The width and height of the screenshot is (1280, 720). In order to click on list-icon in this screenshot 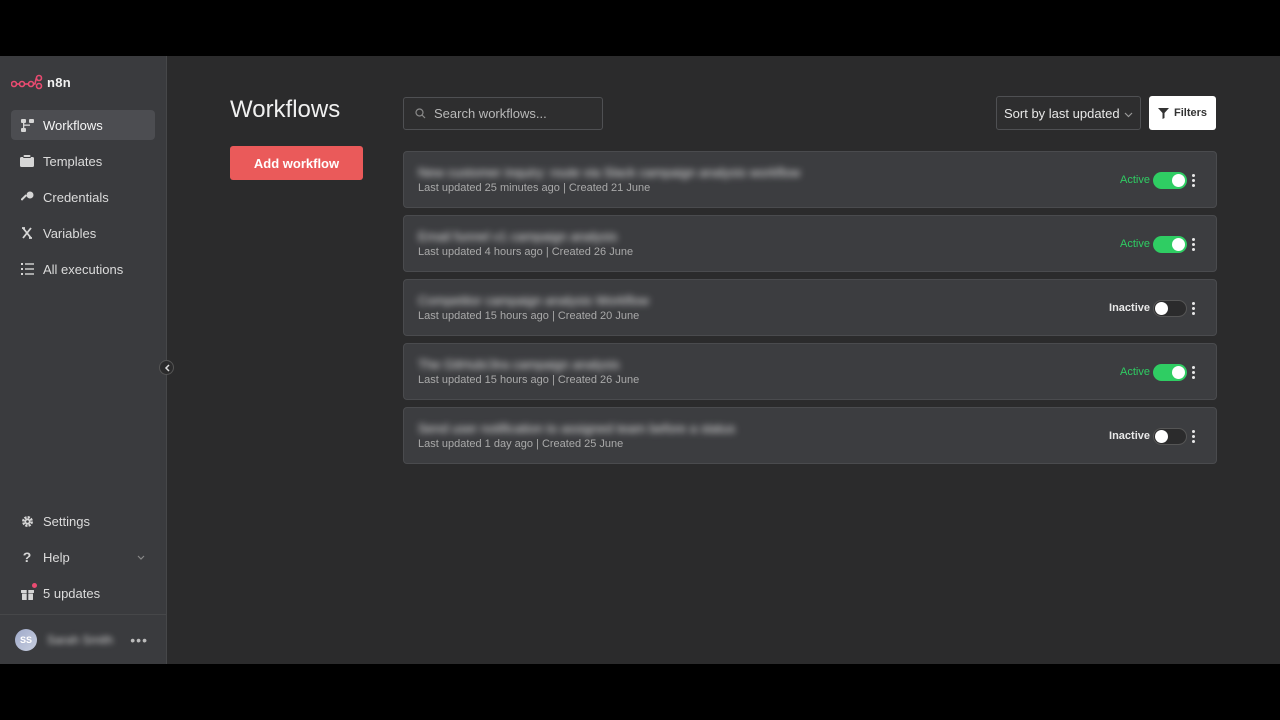, I will do `click(27, 269)`.